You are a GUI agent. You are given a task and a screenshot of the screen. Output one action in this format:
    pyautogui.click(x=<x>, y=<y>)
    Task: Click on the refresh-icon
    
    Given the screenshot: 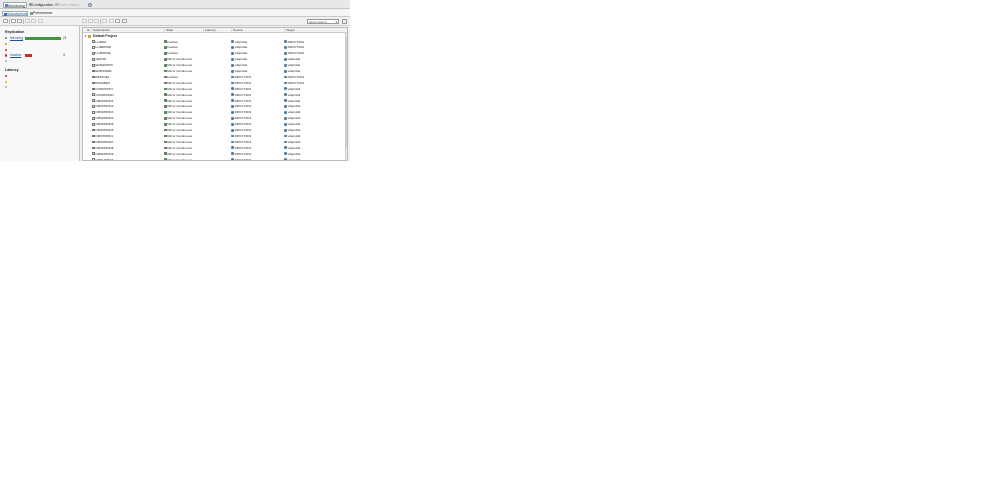 What is the action you would take?
    pyautogui.click(x=19, y=20)
    